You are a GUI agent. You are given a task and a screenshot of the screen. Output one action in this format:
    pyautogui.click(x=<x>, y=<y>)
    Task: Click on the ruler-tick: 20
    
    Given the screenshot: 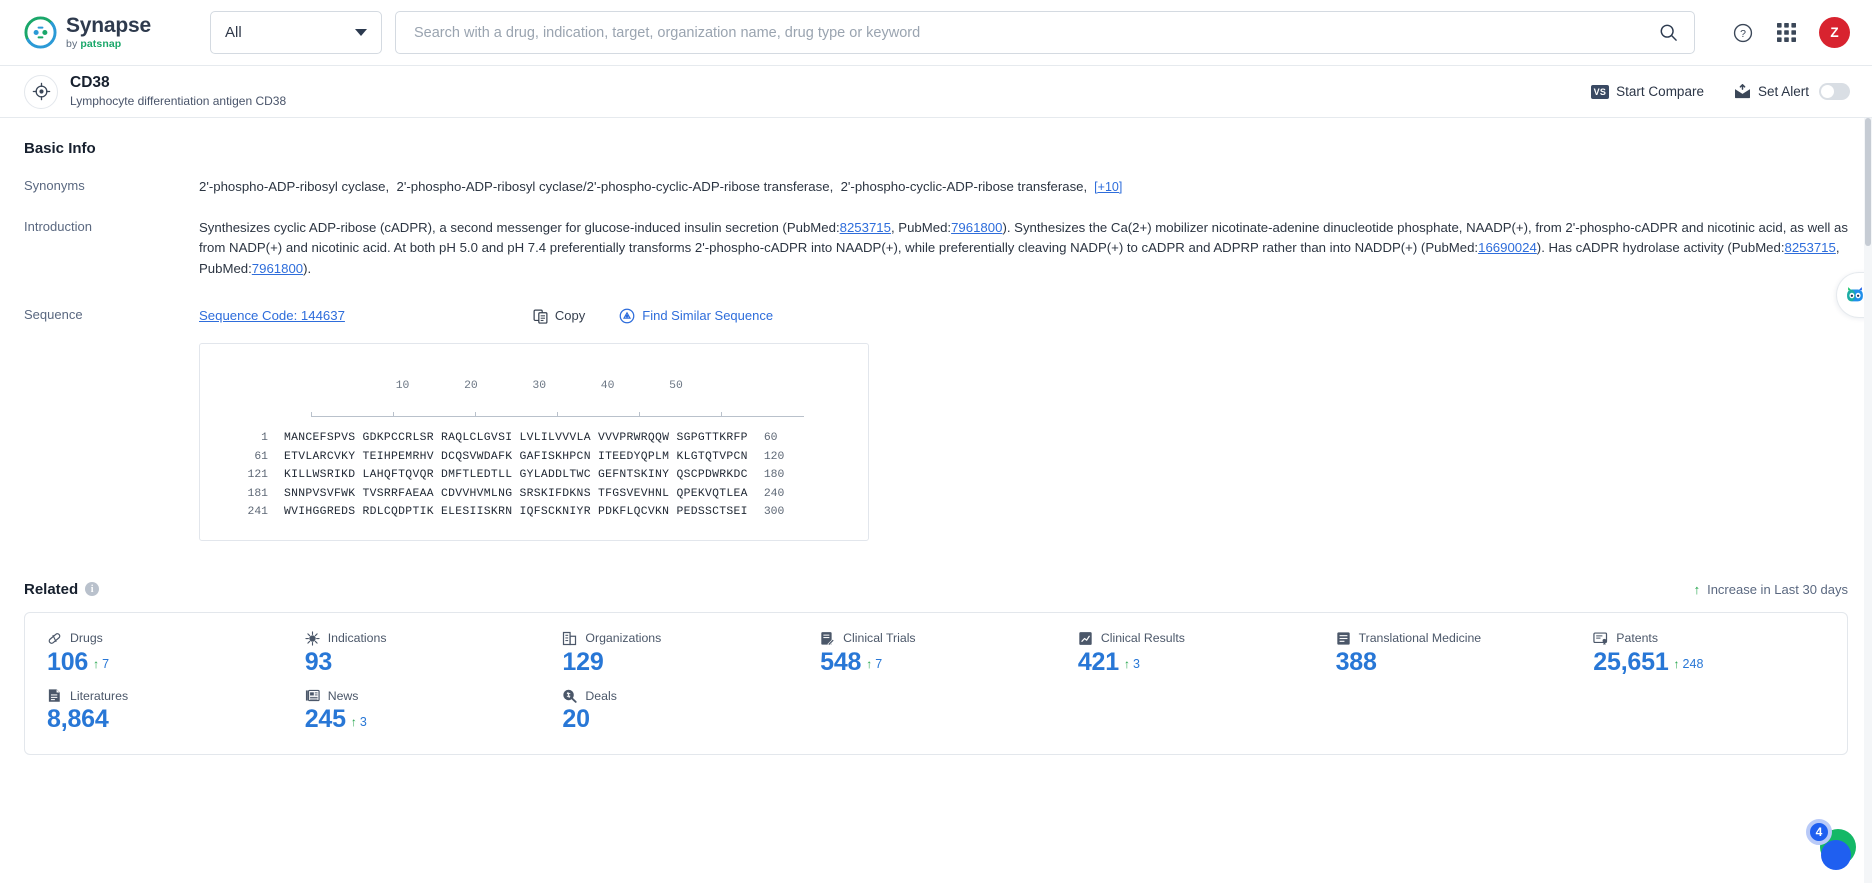 What is the action you would take?
    pyautogui.click(x=471, y=385)
    